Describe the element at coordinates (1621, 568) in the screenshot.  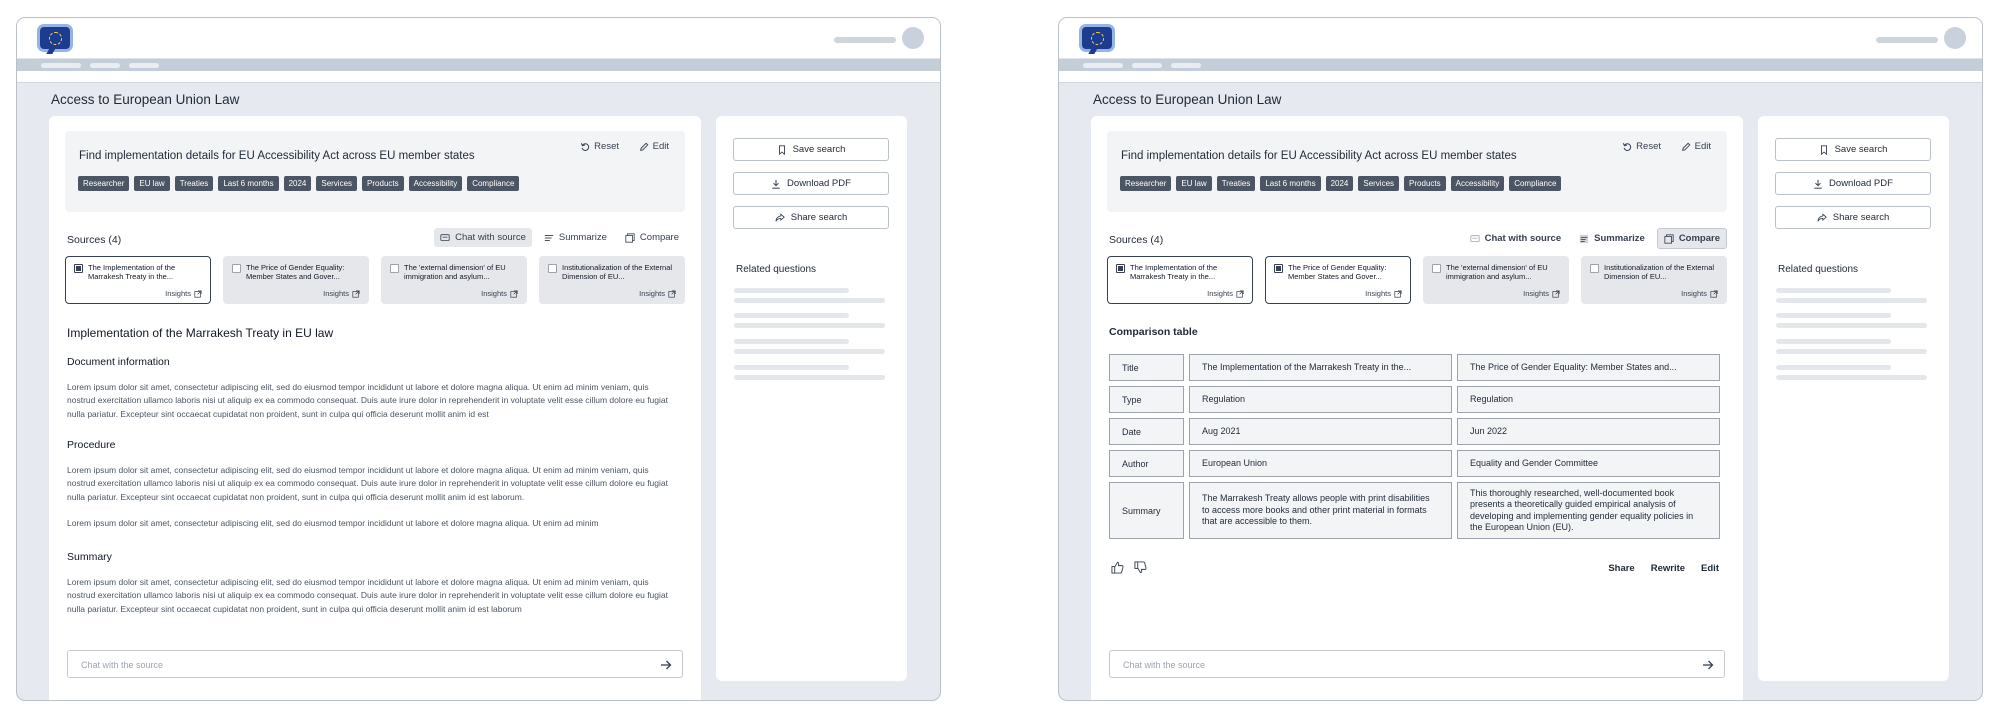
I see `share-button: Share` at that location.